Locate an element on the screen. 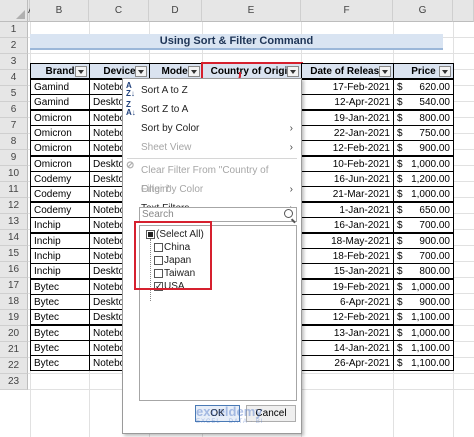 The image size is (474, 437). menu-sort-by-color: Sort by Color › is located at coordinates (212, 128).